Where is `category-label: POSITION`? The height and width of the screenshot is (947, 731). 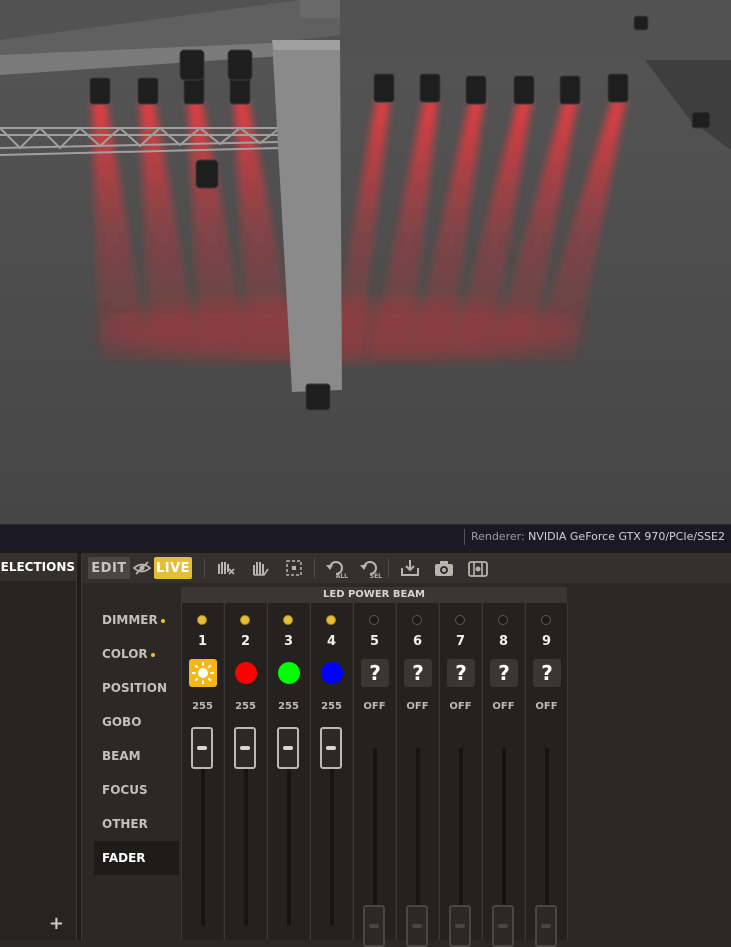
category-label: POSITION is located at coordinates (134, 688).